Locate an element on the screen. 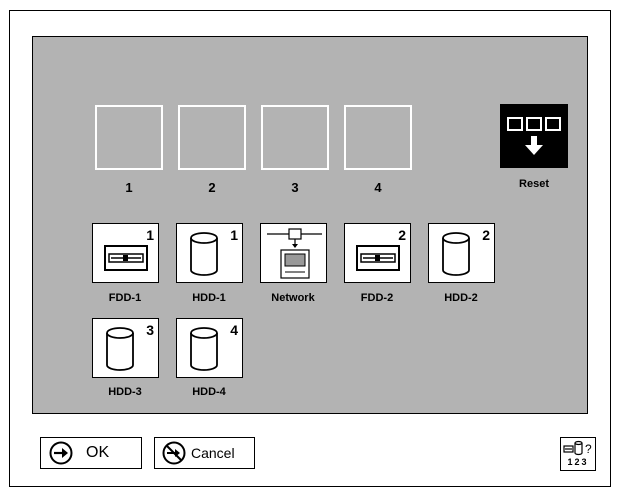 The width and height of the screenshot is (621, 495). device-label: HDD-2 is located at coordinates (461, 298).